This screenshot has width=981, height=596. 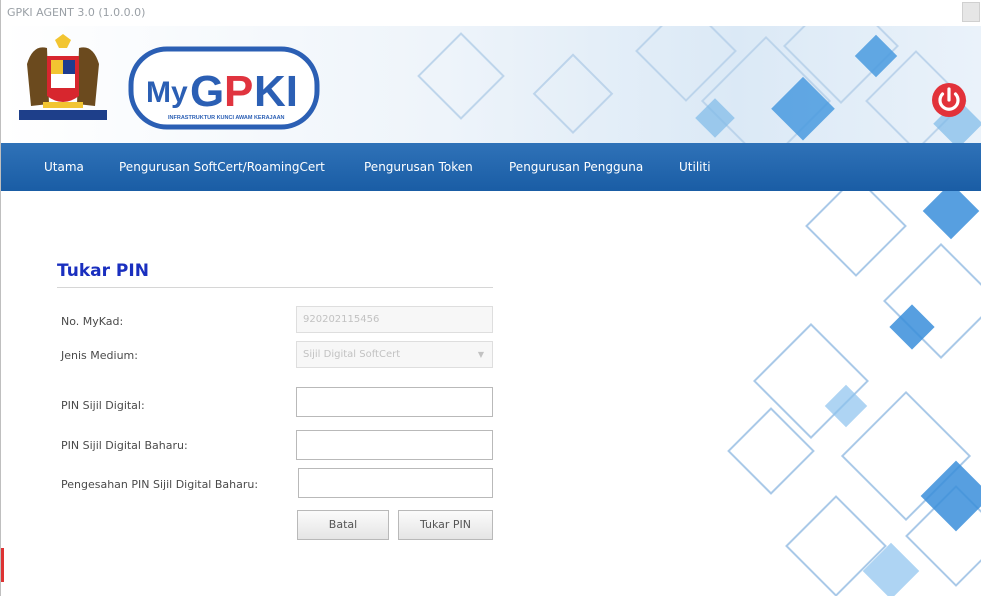 I want to click on medium-select: Sijil Digital SoftCert ▼, so click(x=394, y=354).